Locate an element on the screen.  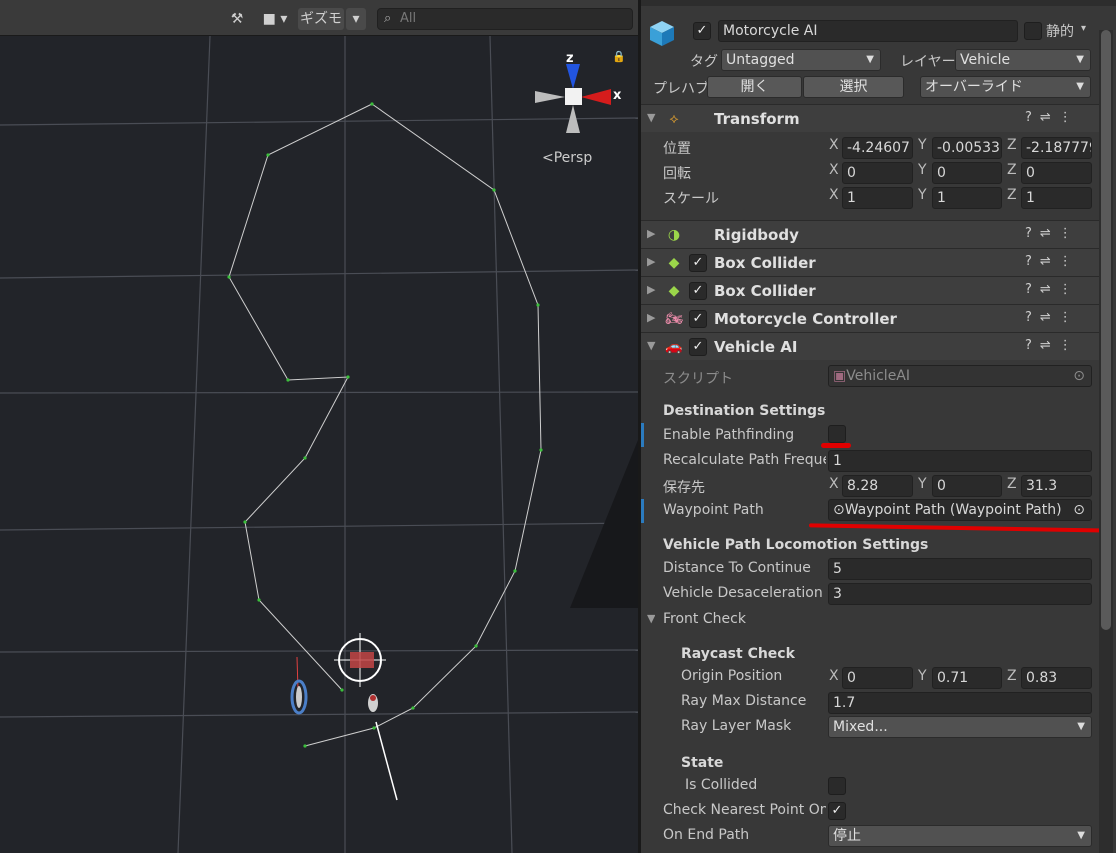
saved-x-field: 8.28 is located at coordinates (877, 486).